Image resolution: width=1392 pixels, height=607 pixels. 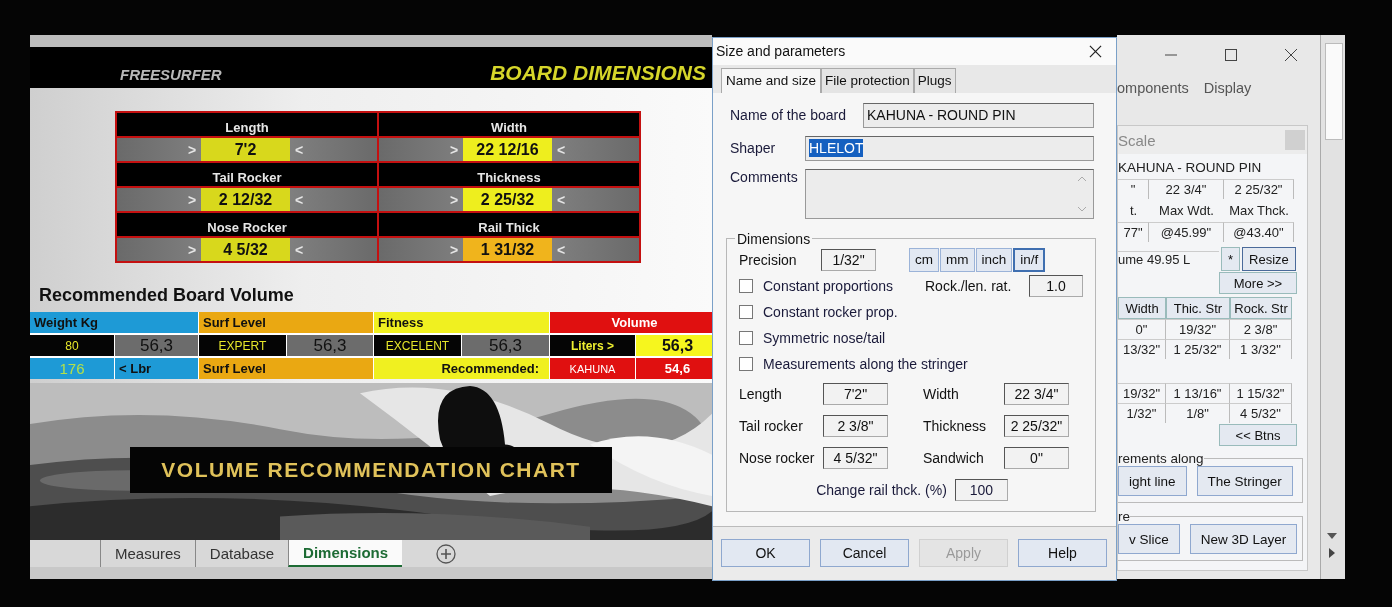 What do you see at coordinates (855, 425) in the screenshot?
I see `input-field: 2 3/8"` at bounding box center [855, 425].